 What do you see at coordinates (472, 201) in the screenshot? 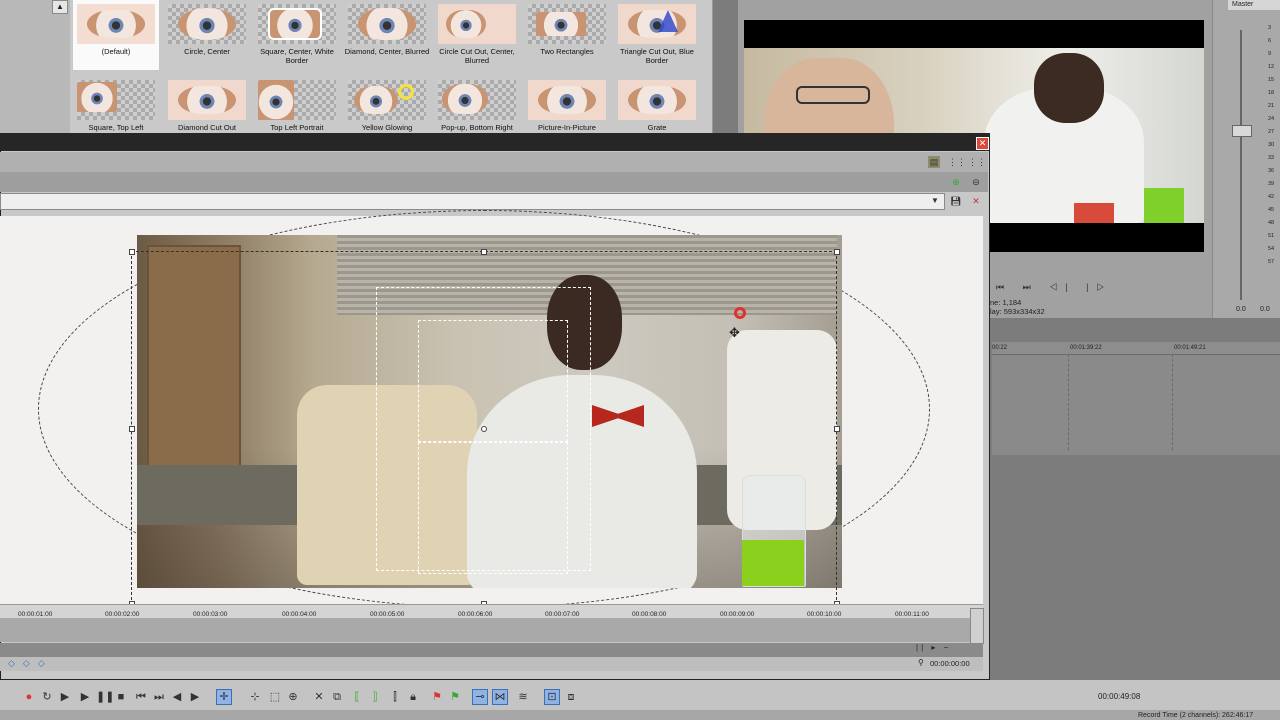
I see `preset-dropdown` at bounding box center [472, 201].